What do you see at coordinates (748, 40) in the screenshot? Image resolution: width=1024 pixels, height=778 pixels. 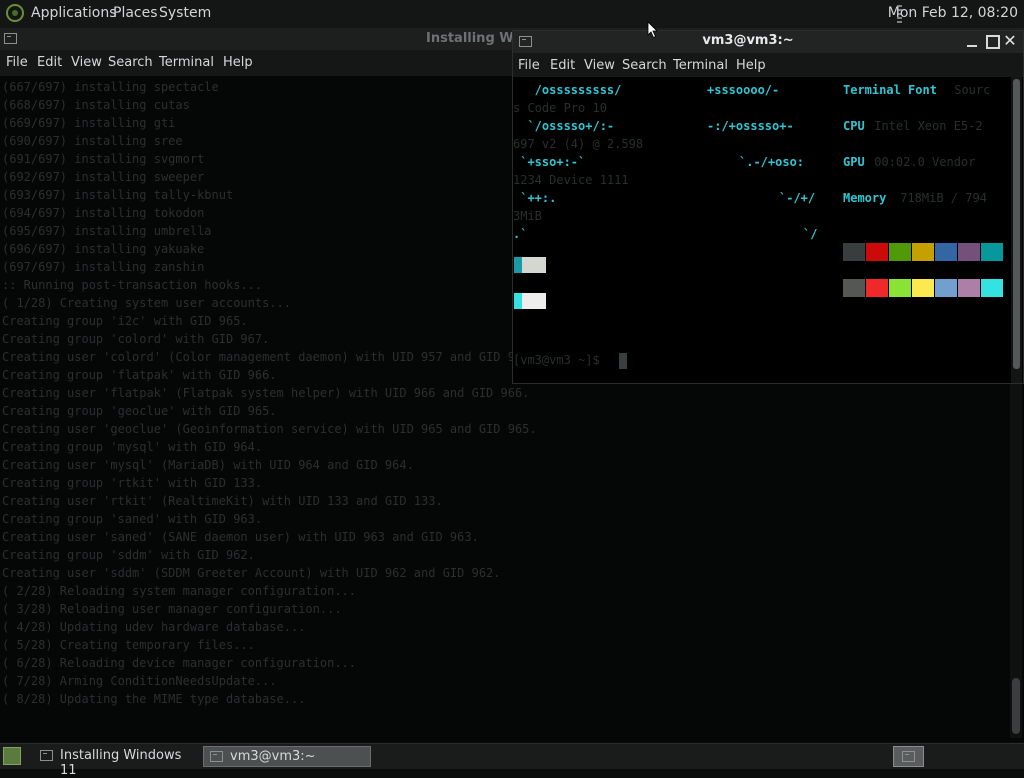 I see `window-title: vm3@vm3:~` at bounding box center [748, 40].